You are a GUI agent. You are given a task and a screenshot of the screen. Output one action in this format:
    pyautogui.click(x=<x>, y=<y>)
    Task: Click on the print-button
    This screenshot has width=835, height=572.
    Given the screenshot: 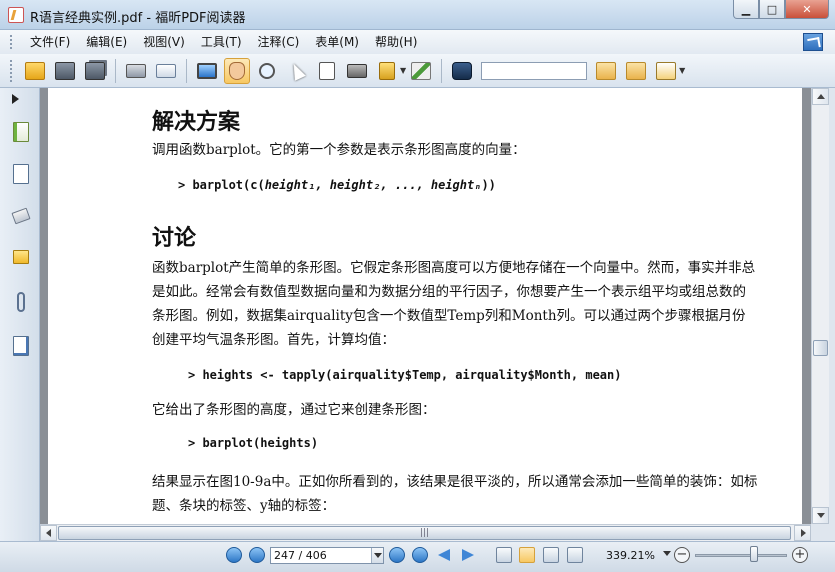 What is the action you would take?
    pyautogui.click(x=136, y=71)
    